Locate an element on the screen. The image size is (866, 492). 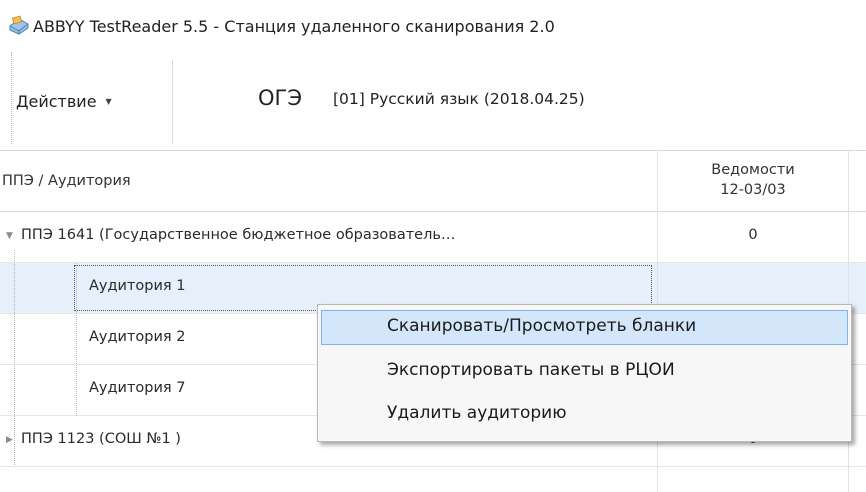
row-name: ППЭ 1123 (СОШ №1 ) is located at coordinates (101, 439).